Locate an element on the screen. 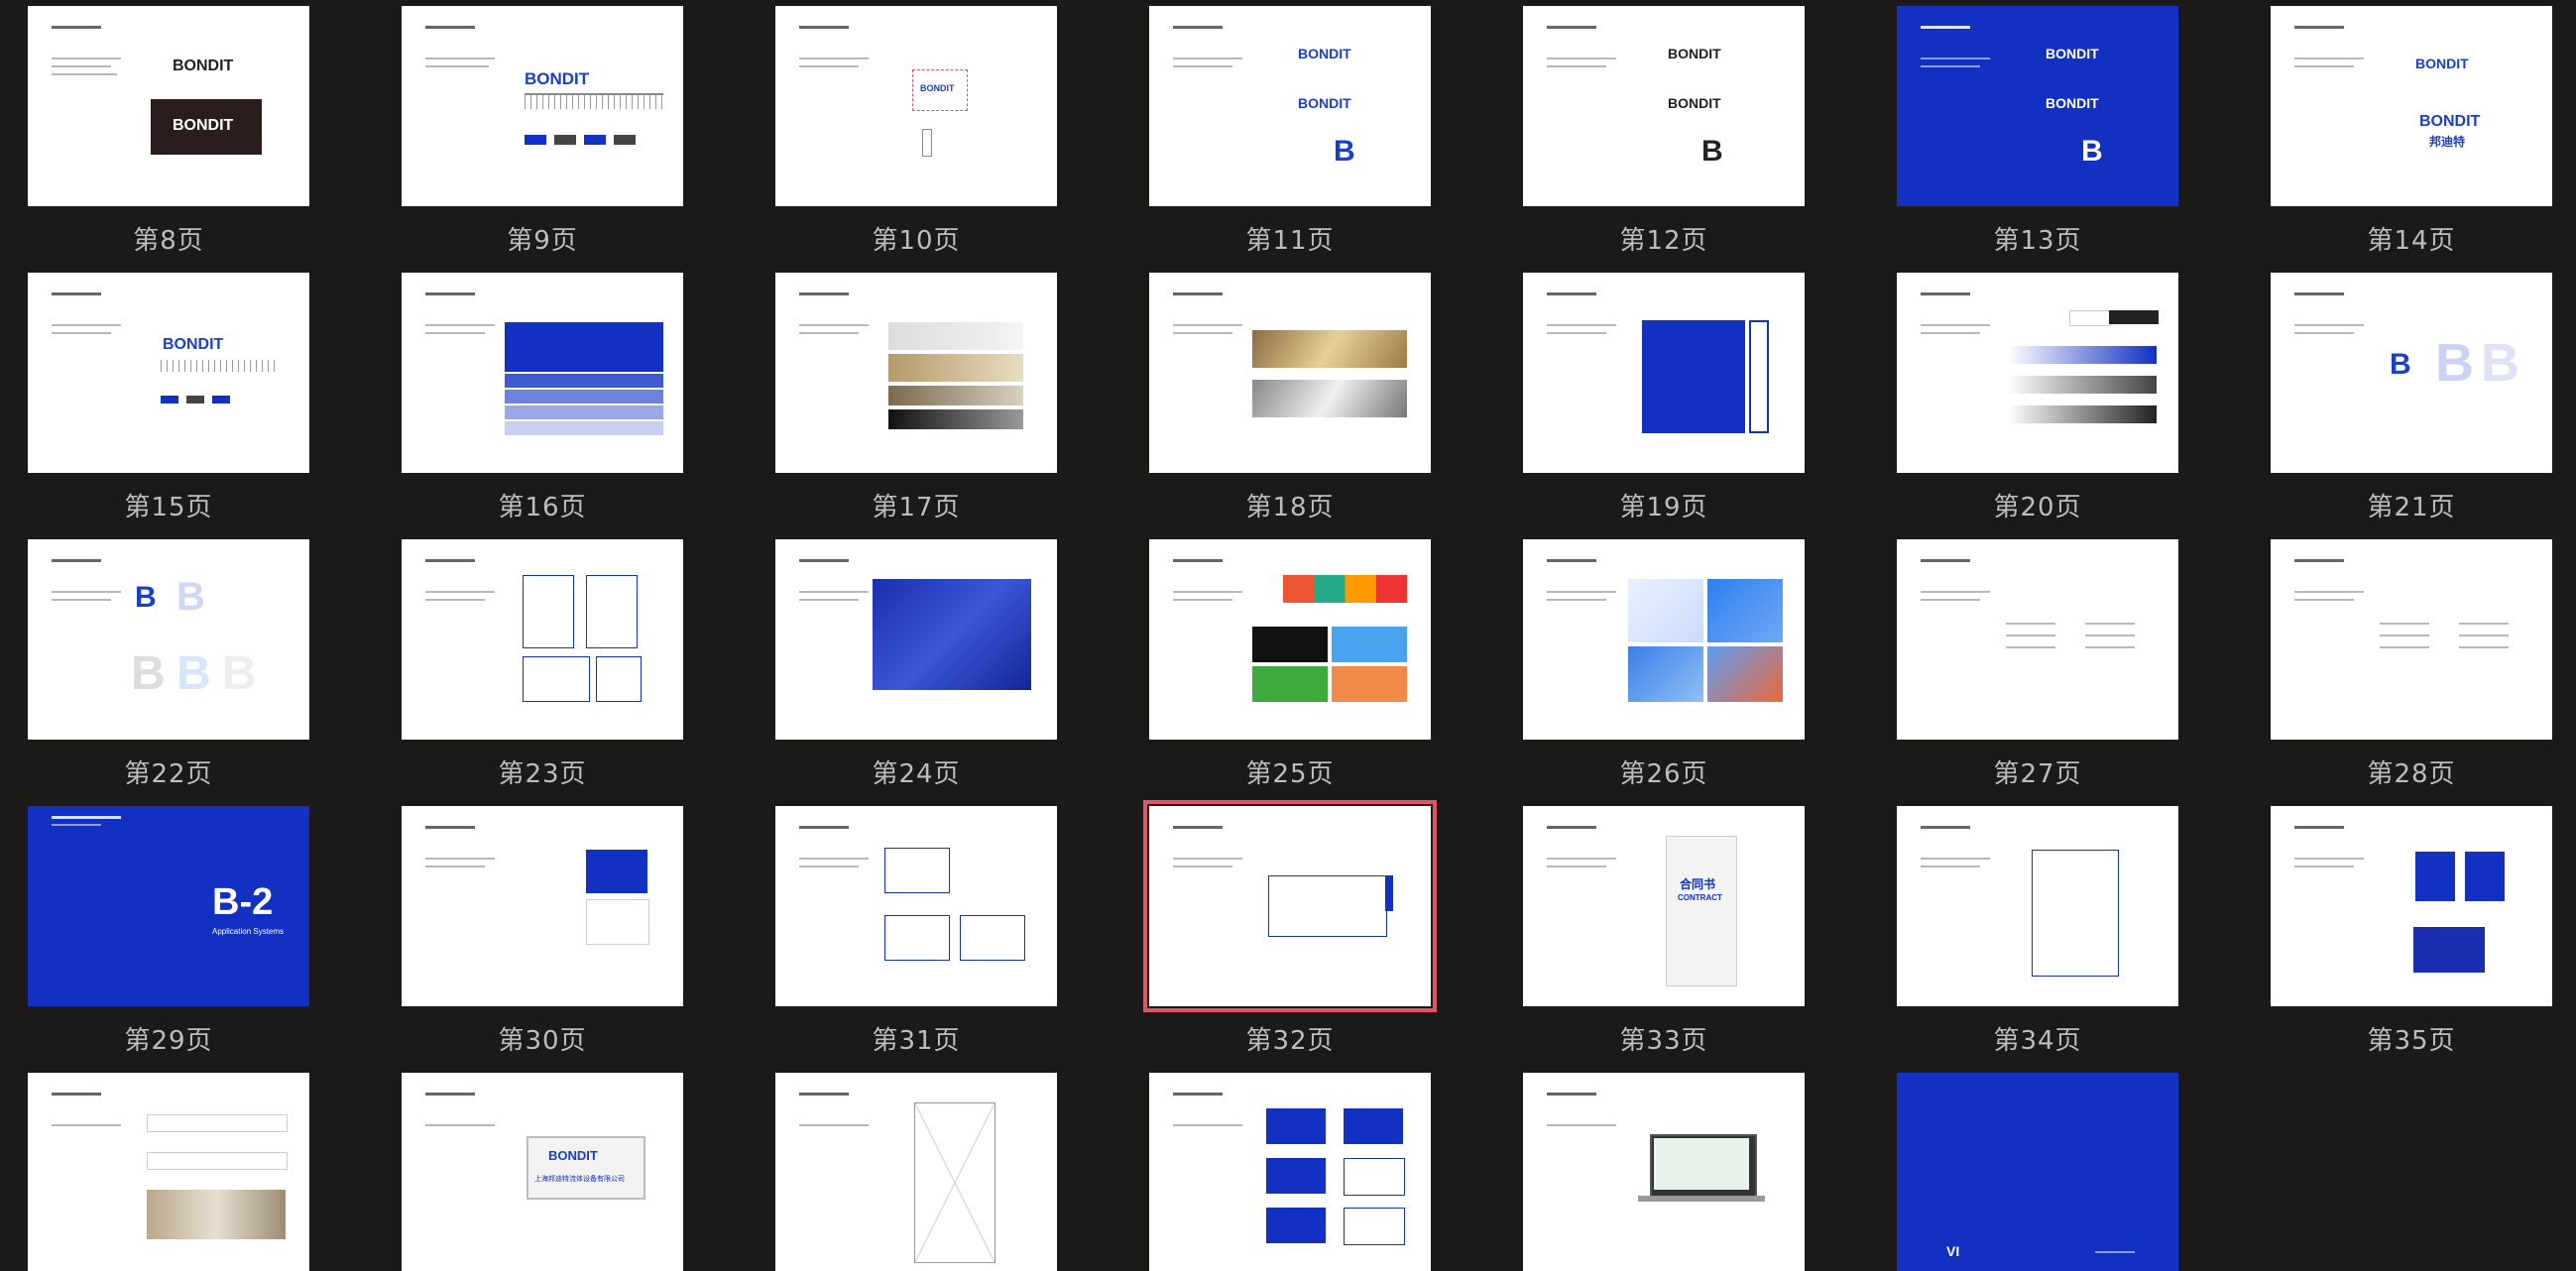 This screenshot has height=1271, width=2576. page-label: 第19页 is located at coordinates (1664, 507).